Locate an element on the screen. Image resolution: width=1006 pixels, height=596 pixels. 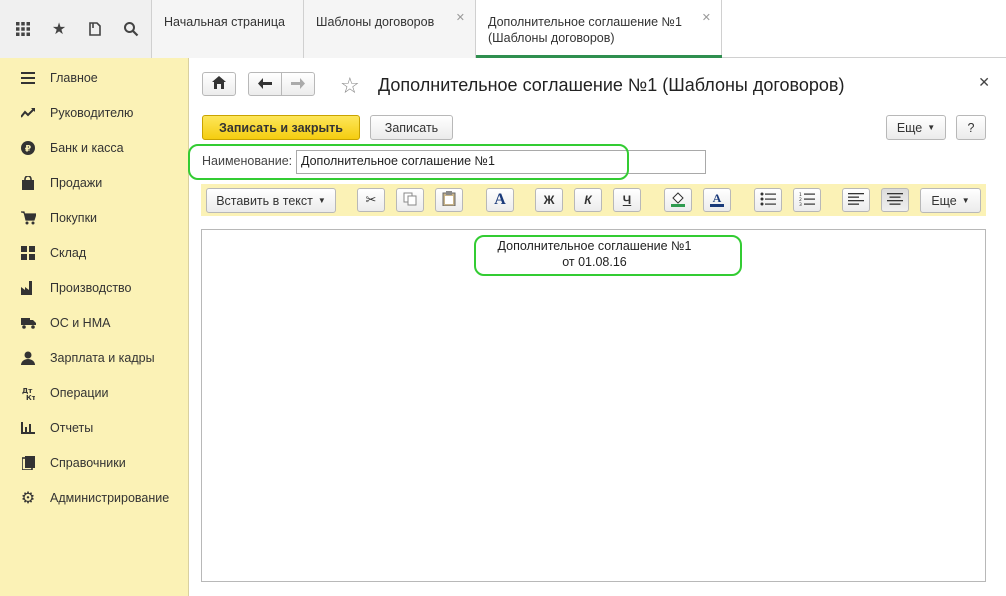
arrow-right-icon is located at coordinates (298, 84).